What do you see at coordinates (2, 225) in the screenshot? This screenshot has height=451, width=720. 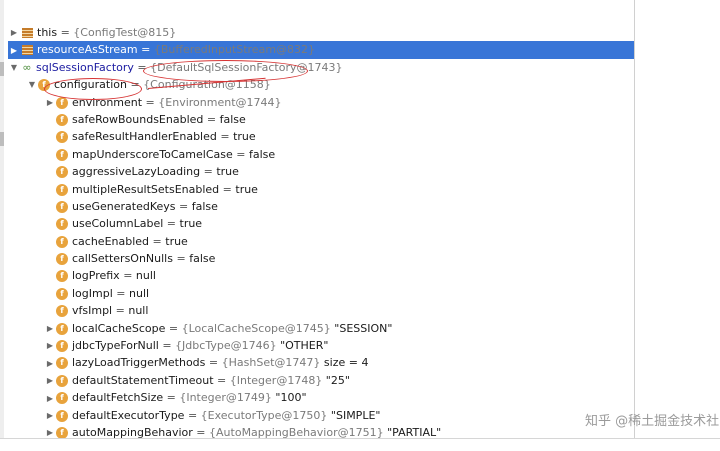 I see `left-gutter` at bounding box center [2, 225].